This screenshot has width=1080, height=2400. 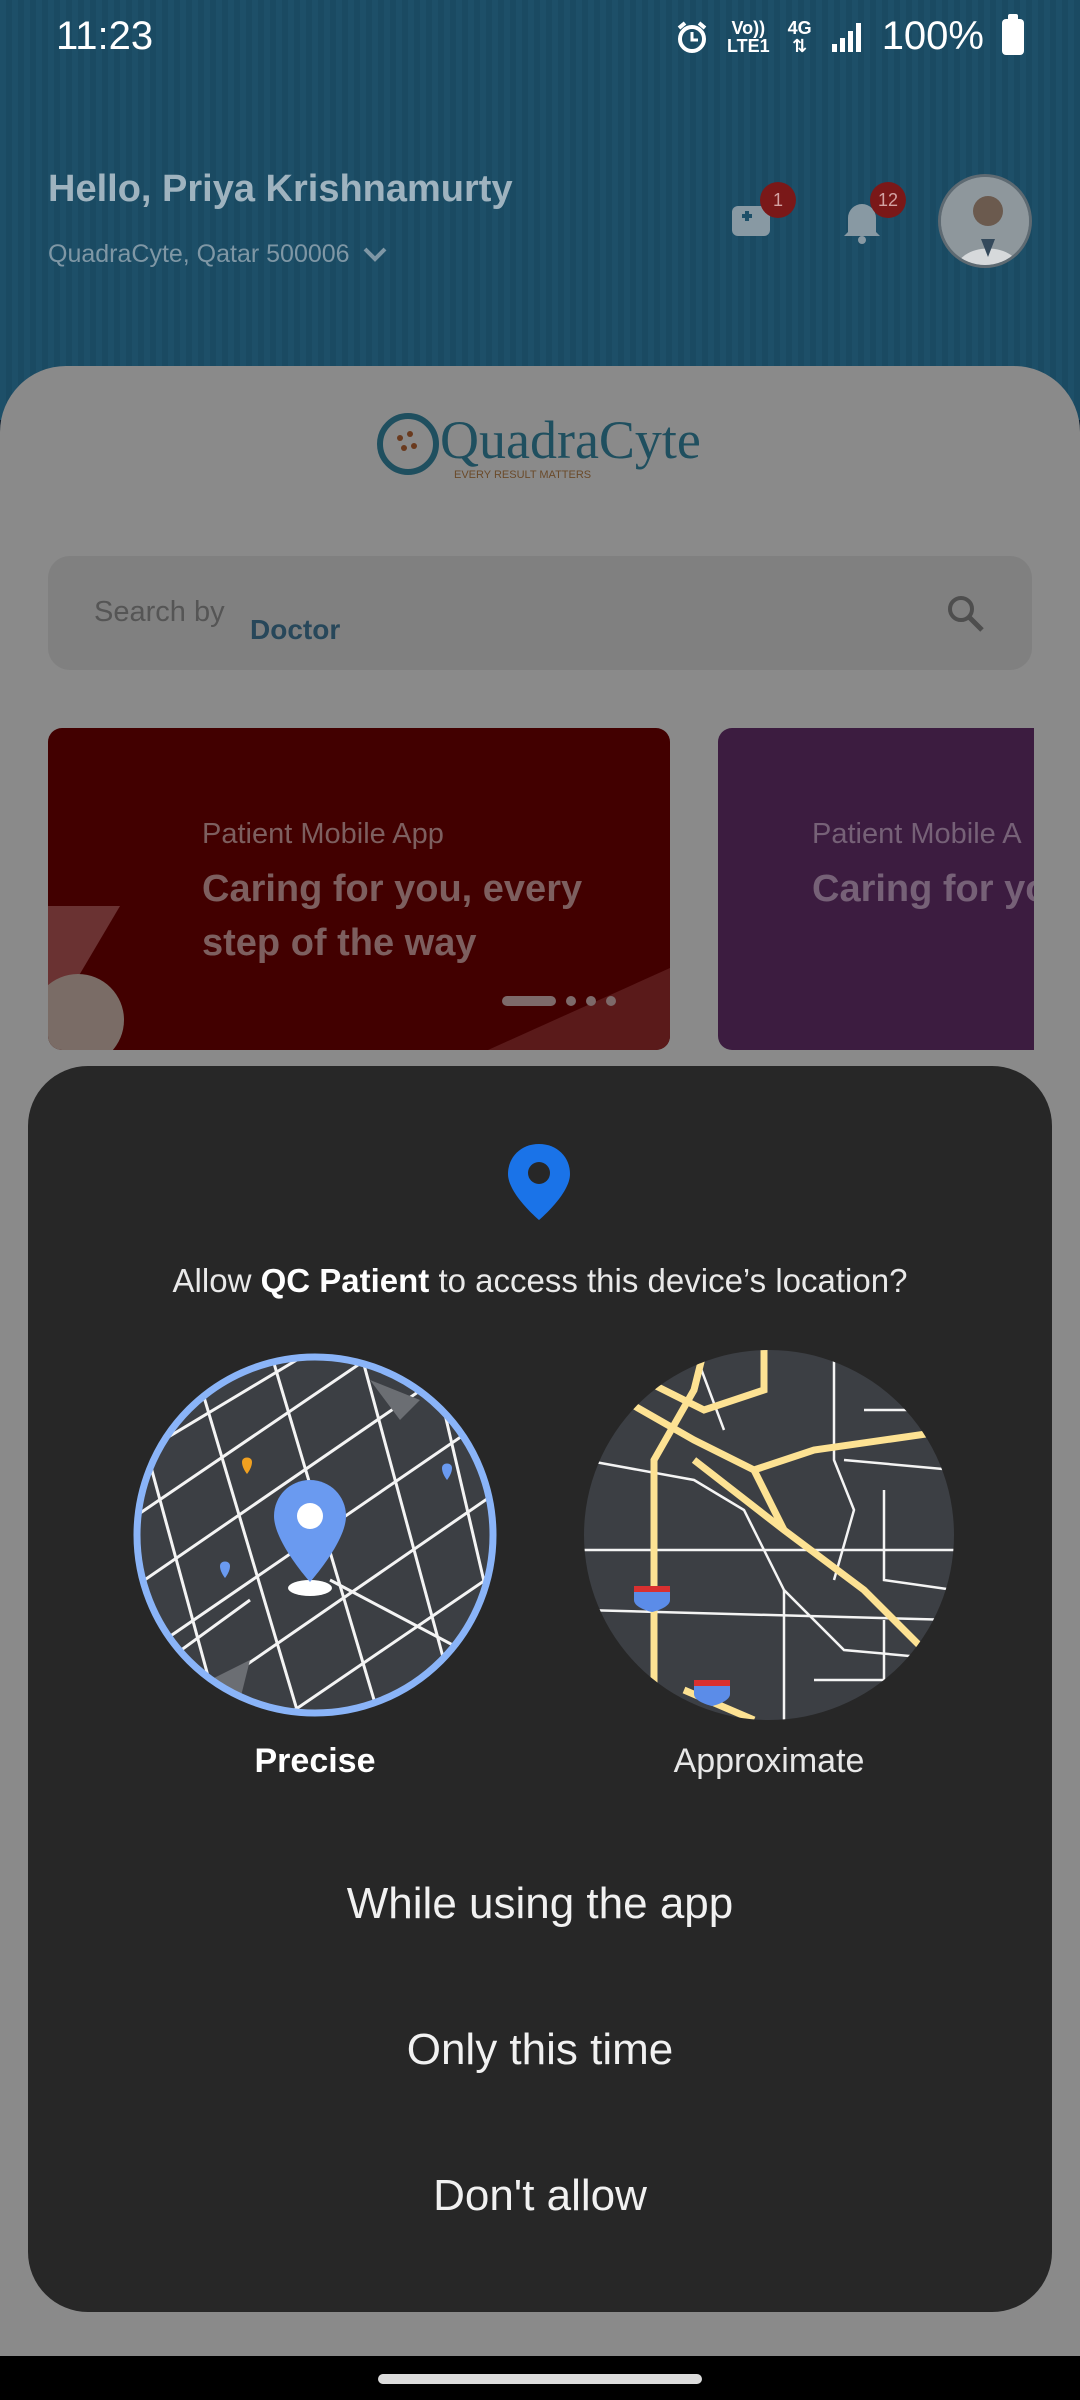 What do you see at coordinates (932, 36) in the screenshot?
I see `battery-percent: 100%` at bounding box center [932, 36].